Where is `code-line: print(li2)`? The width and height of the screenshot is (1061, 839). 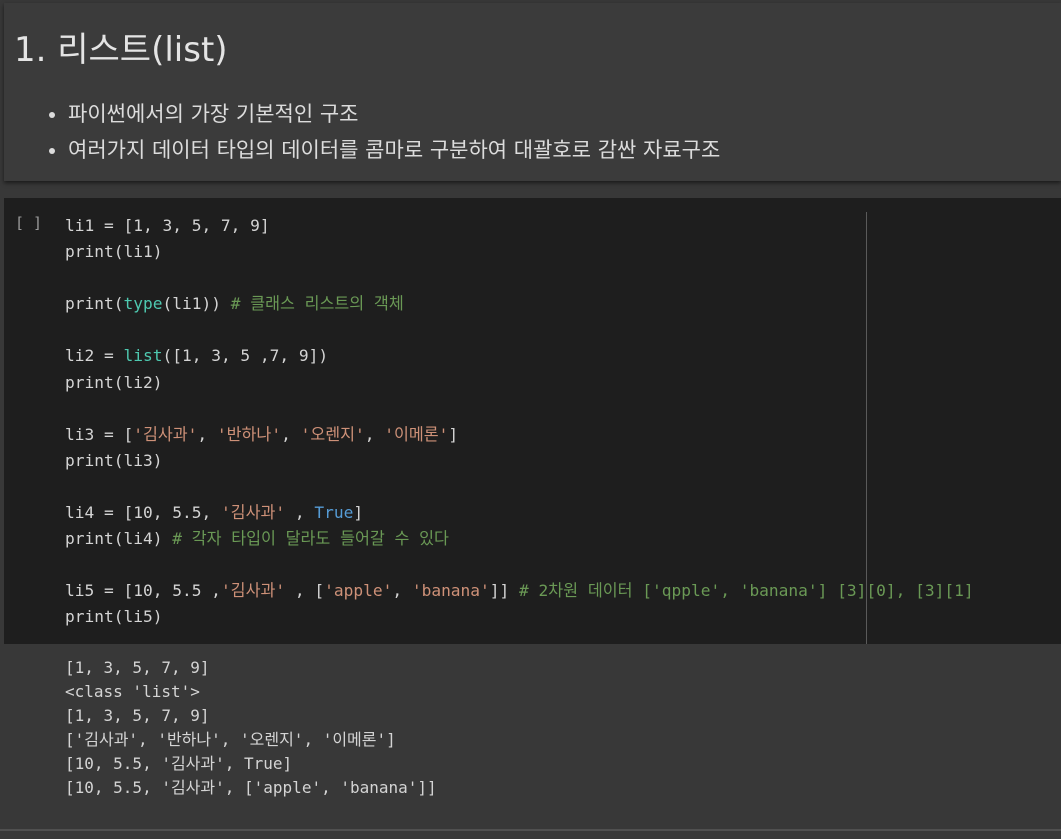 code-line: print(li2) is located at coordinates (519, 383).